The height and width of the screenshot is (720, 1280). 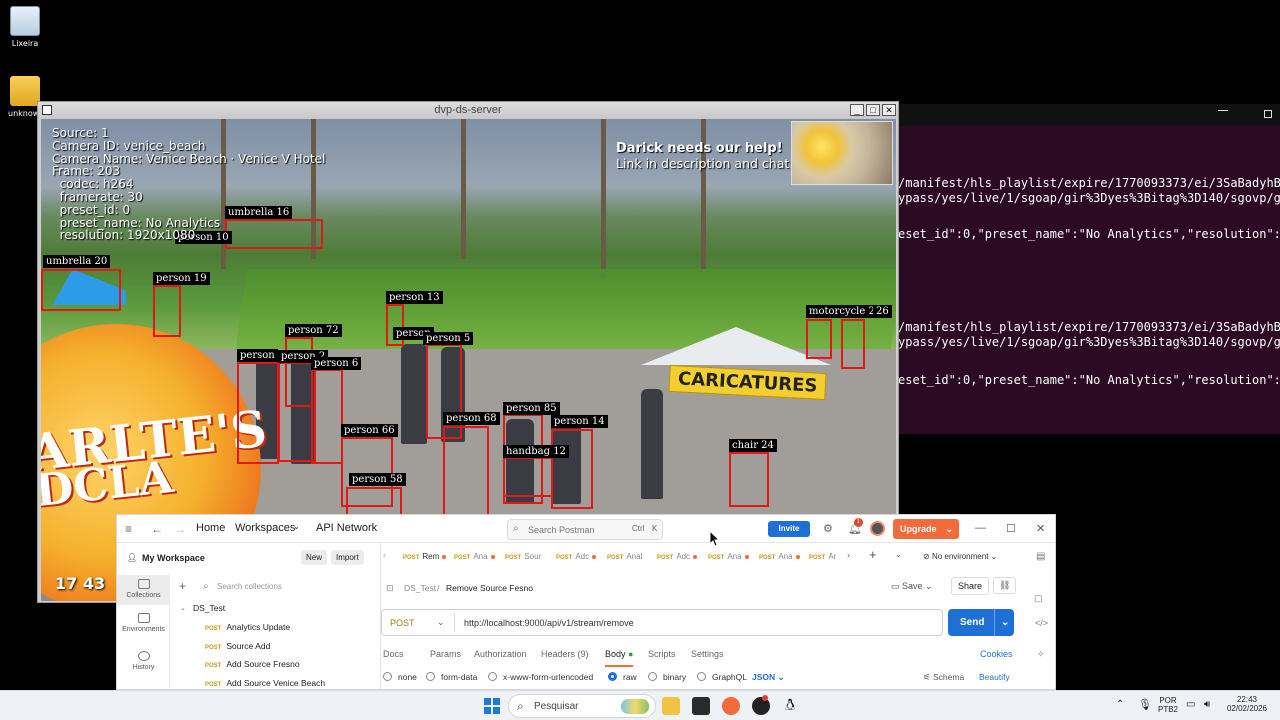 I want to click on window-minimize-icon: —, so click(x=980, y=528).